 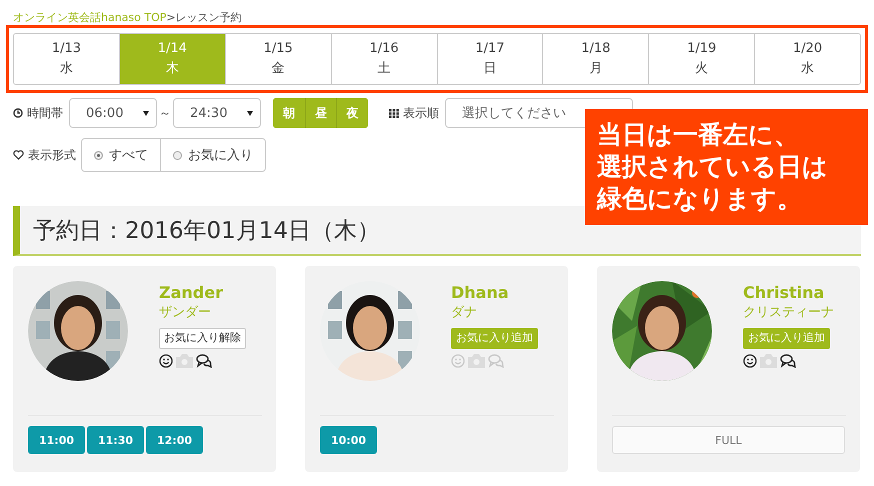 I want to click on display-label: 表示形式, so click(x=52, y=155).